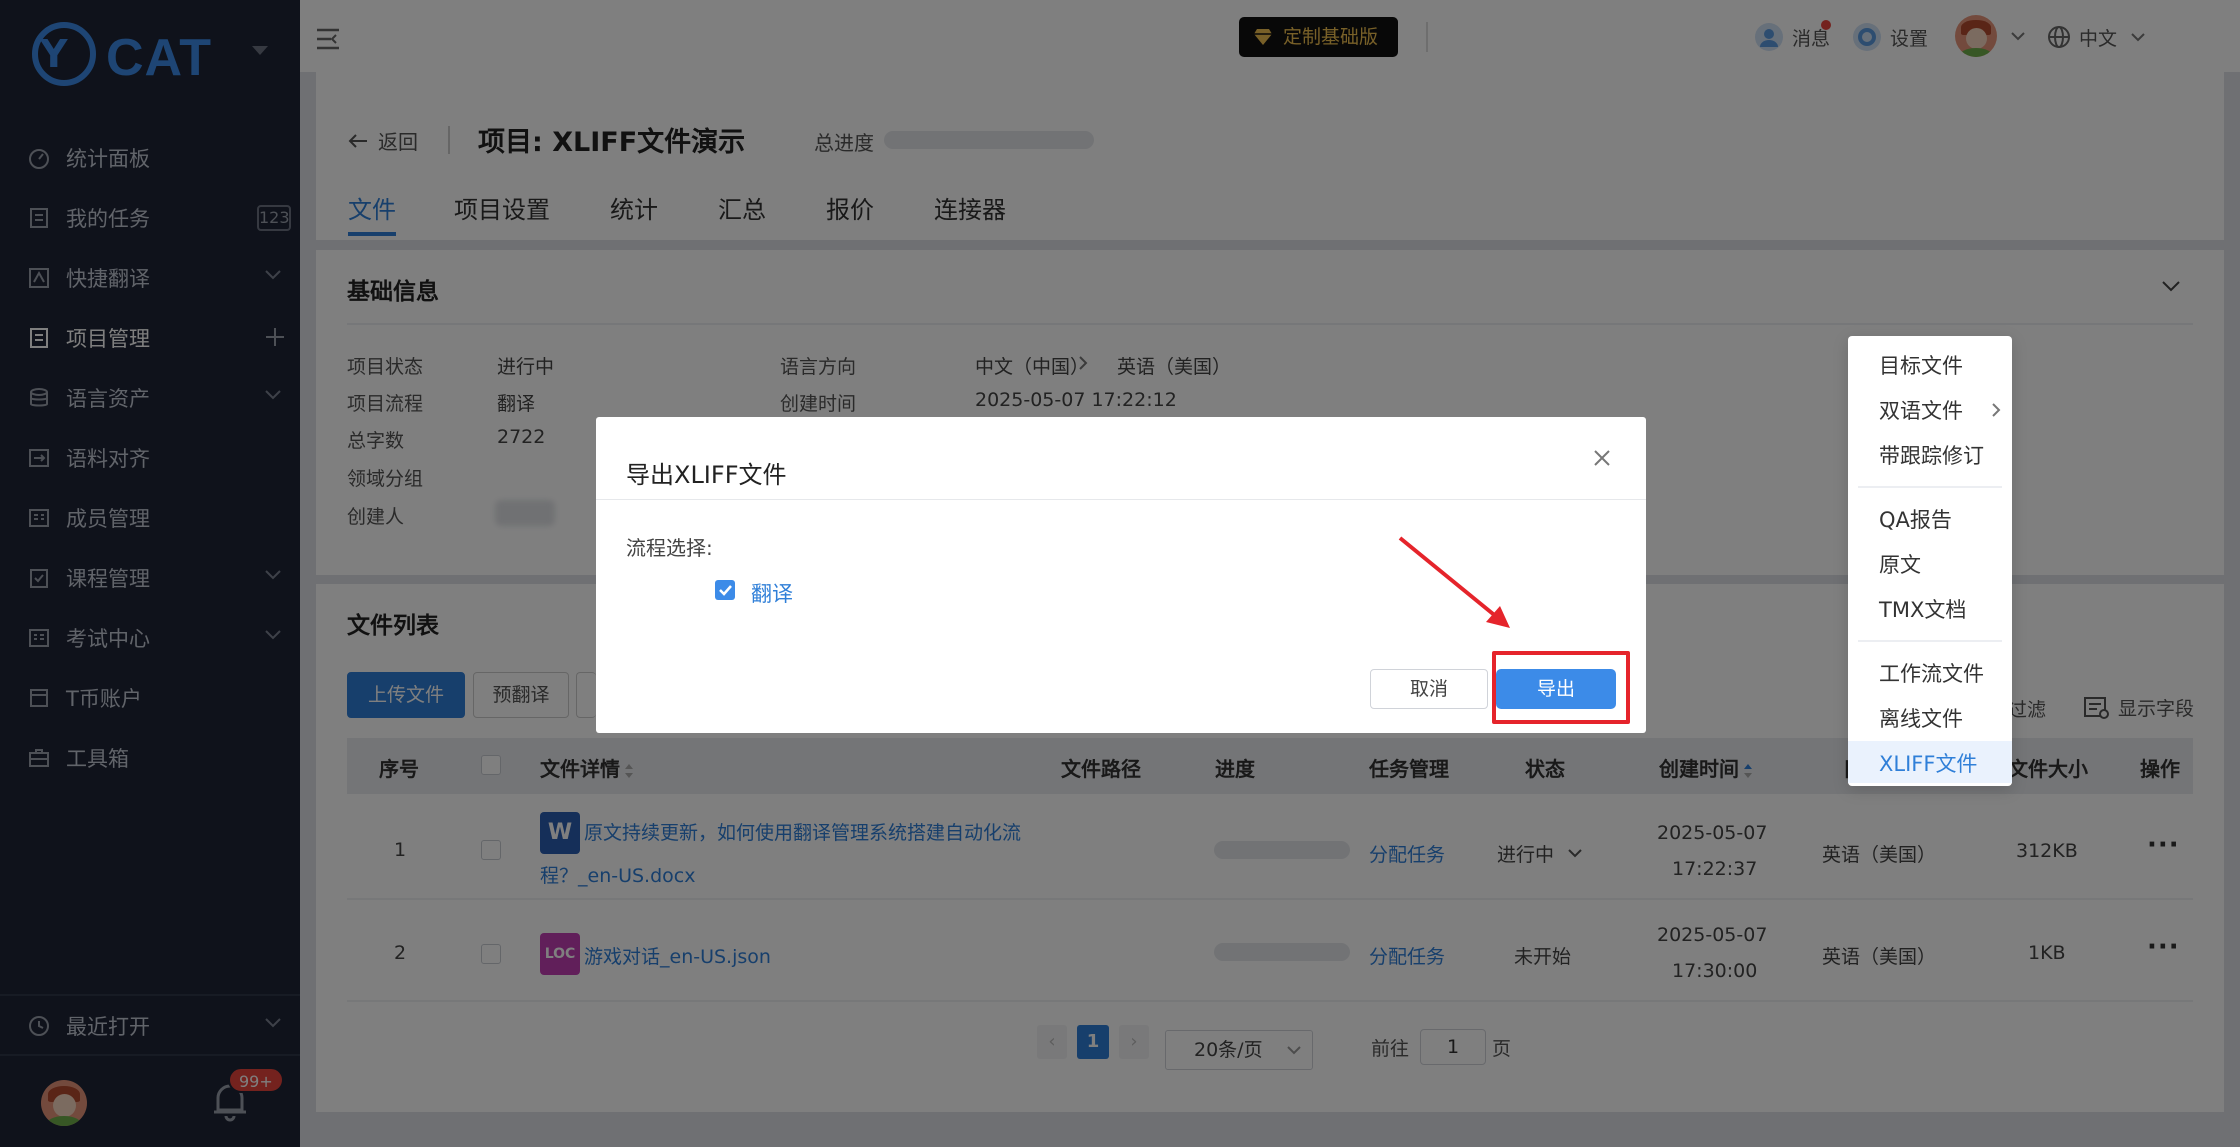 The height and width of the screenshot is (1147, 2240). I want to click on divider, so click(1121, 499).